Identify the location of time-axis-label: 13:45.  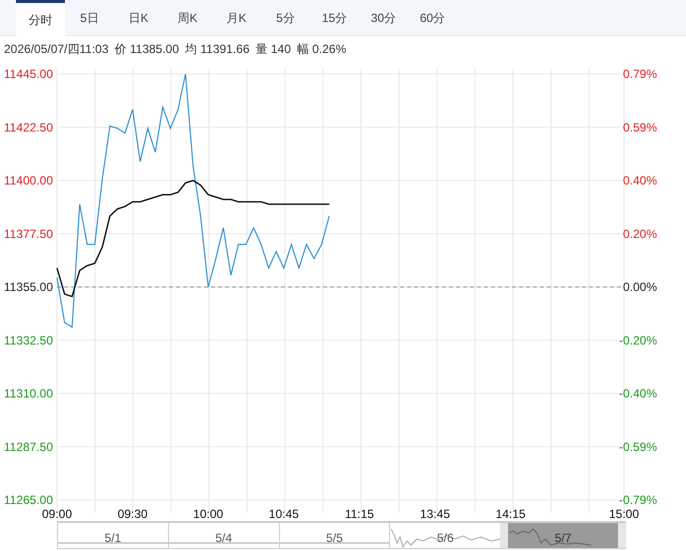
(435, 514).